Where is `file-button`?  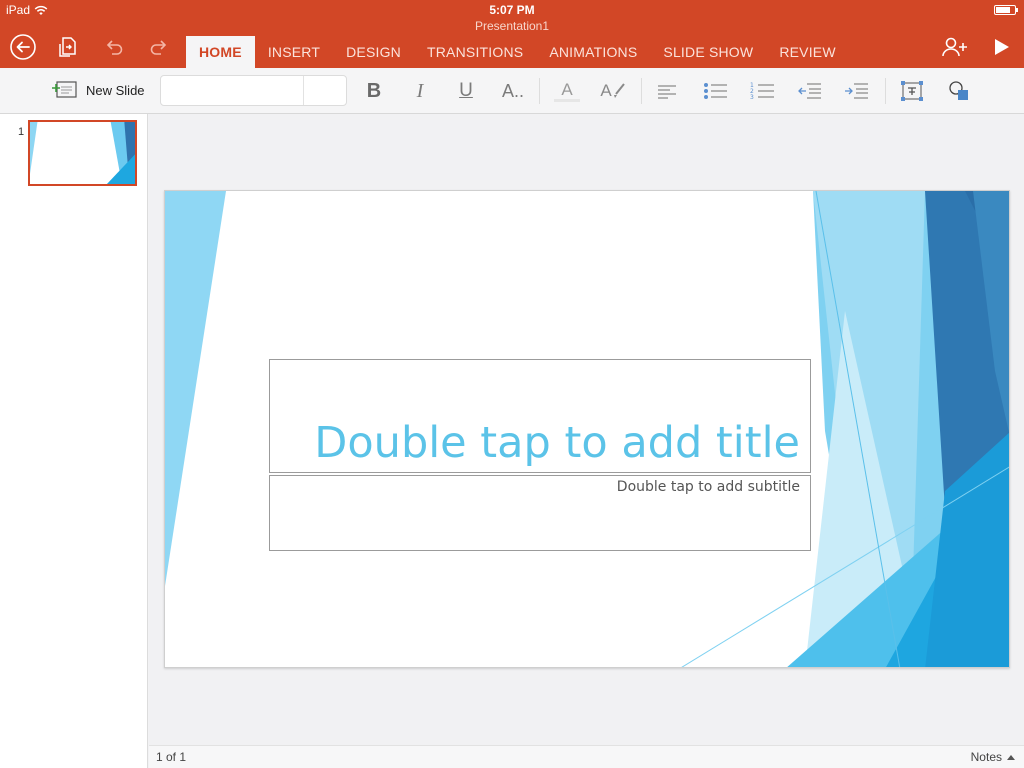 file-button is located at coordinates (68, 47).